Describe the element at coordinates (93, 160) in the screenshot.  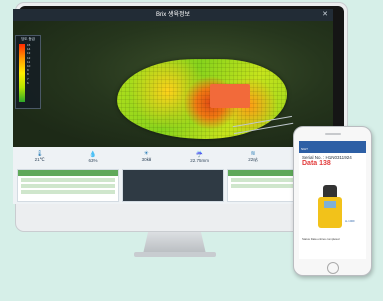
I see `weather-value: 63%` at that location.